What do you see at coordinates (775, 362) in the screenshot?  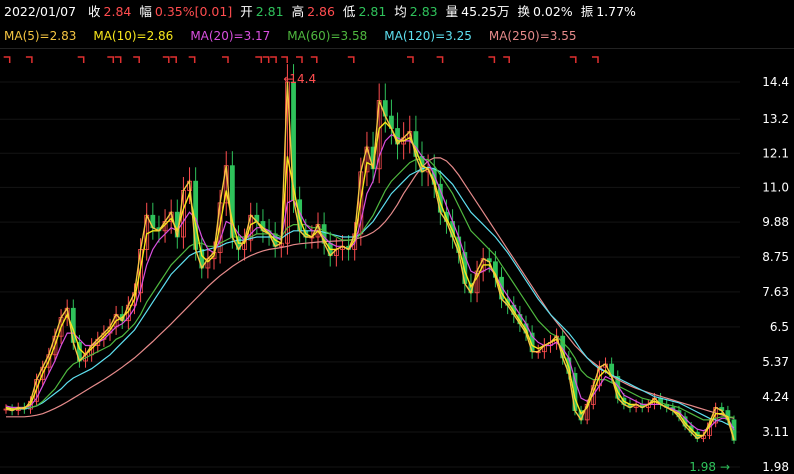 I see `y-tick-label: 5.37` at bounding box center [775, 362].